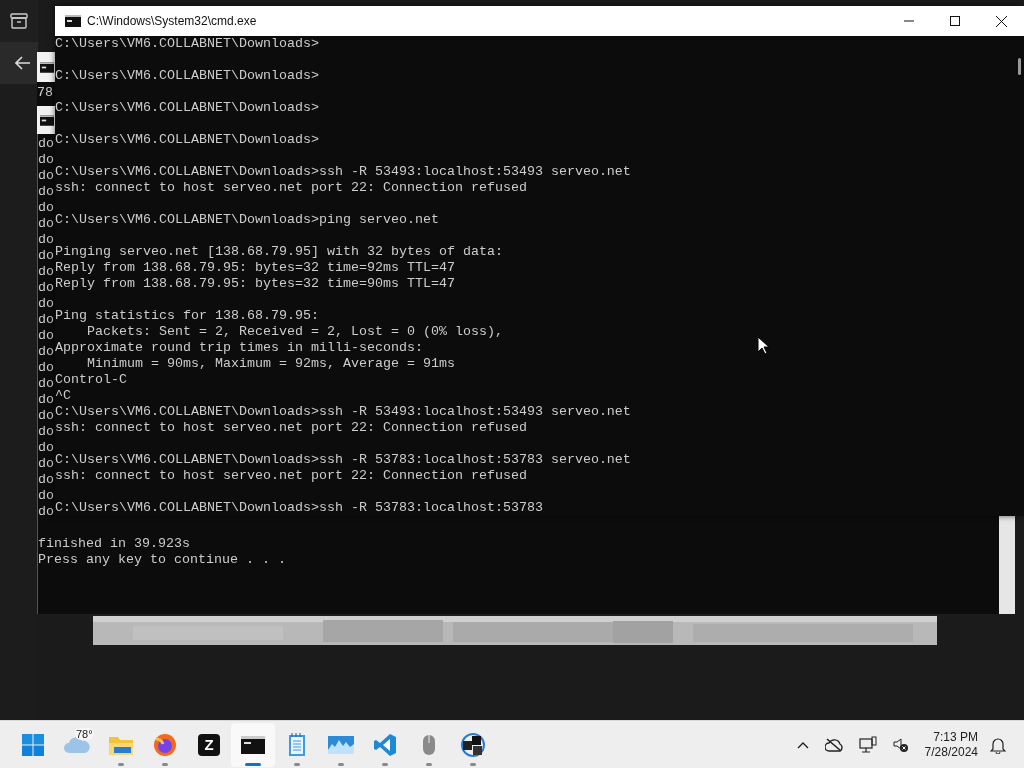 This screenshot has height=768, width=1024. I want to click on console-line: Reply from 138.68.79.95: bytes=32 time=92ms TTL=47, so click(255, 268).